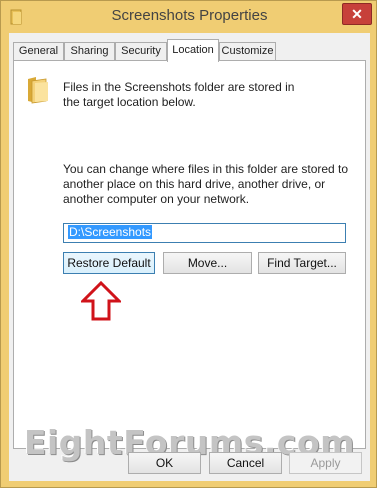 The height and width of the screenshot is (488, 377). Describe the element at coordinates (204, 233) in the screenshot. I see `location-path-input: D:\Screenshots` at that location.